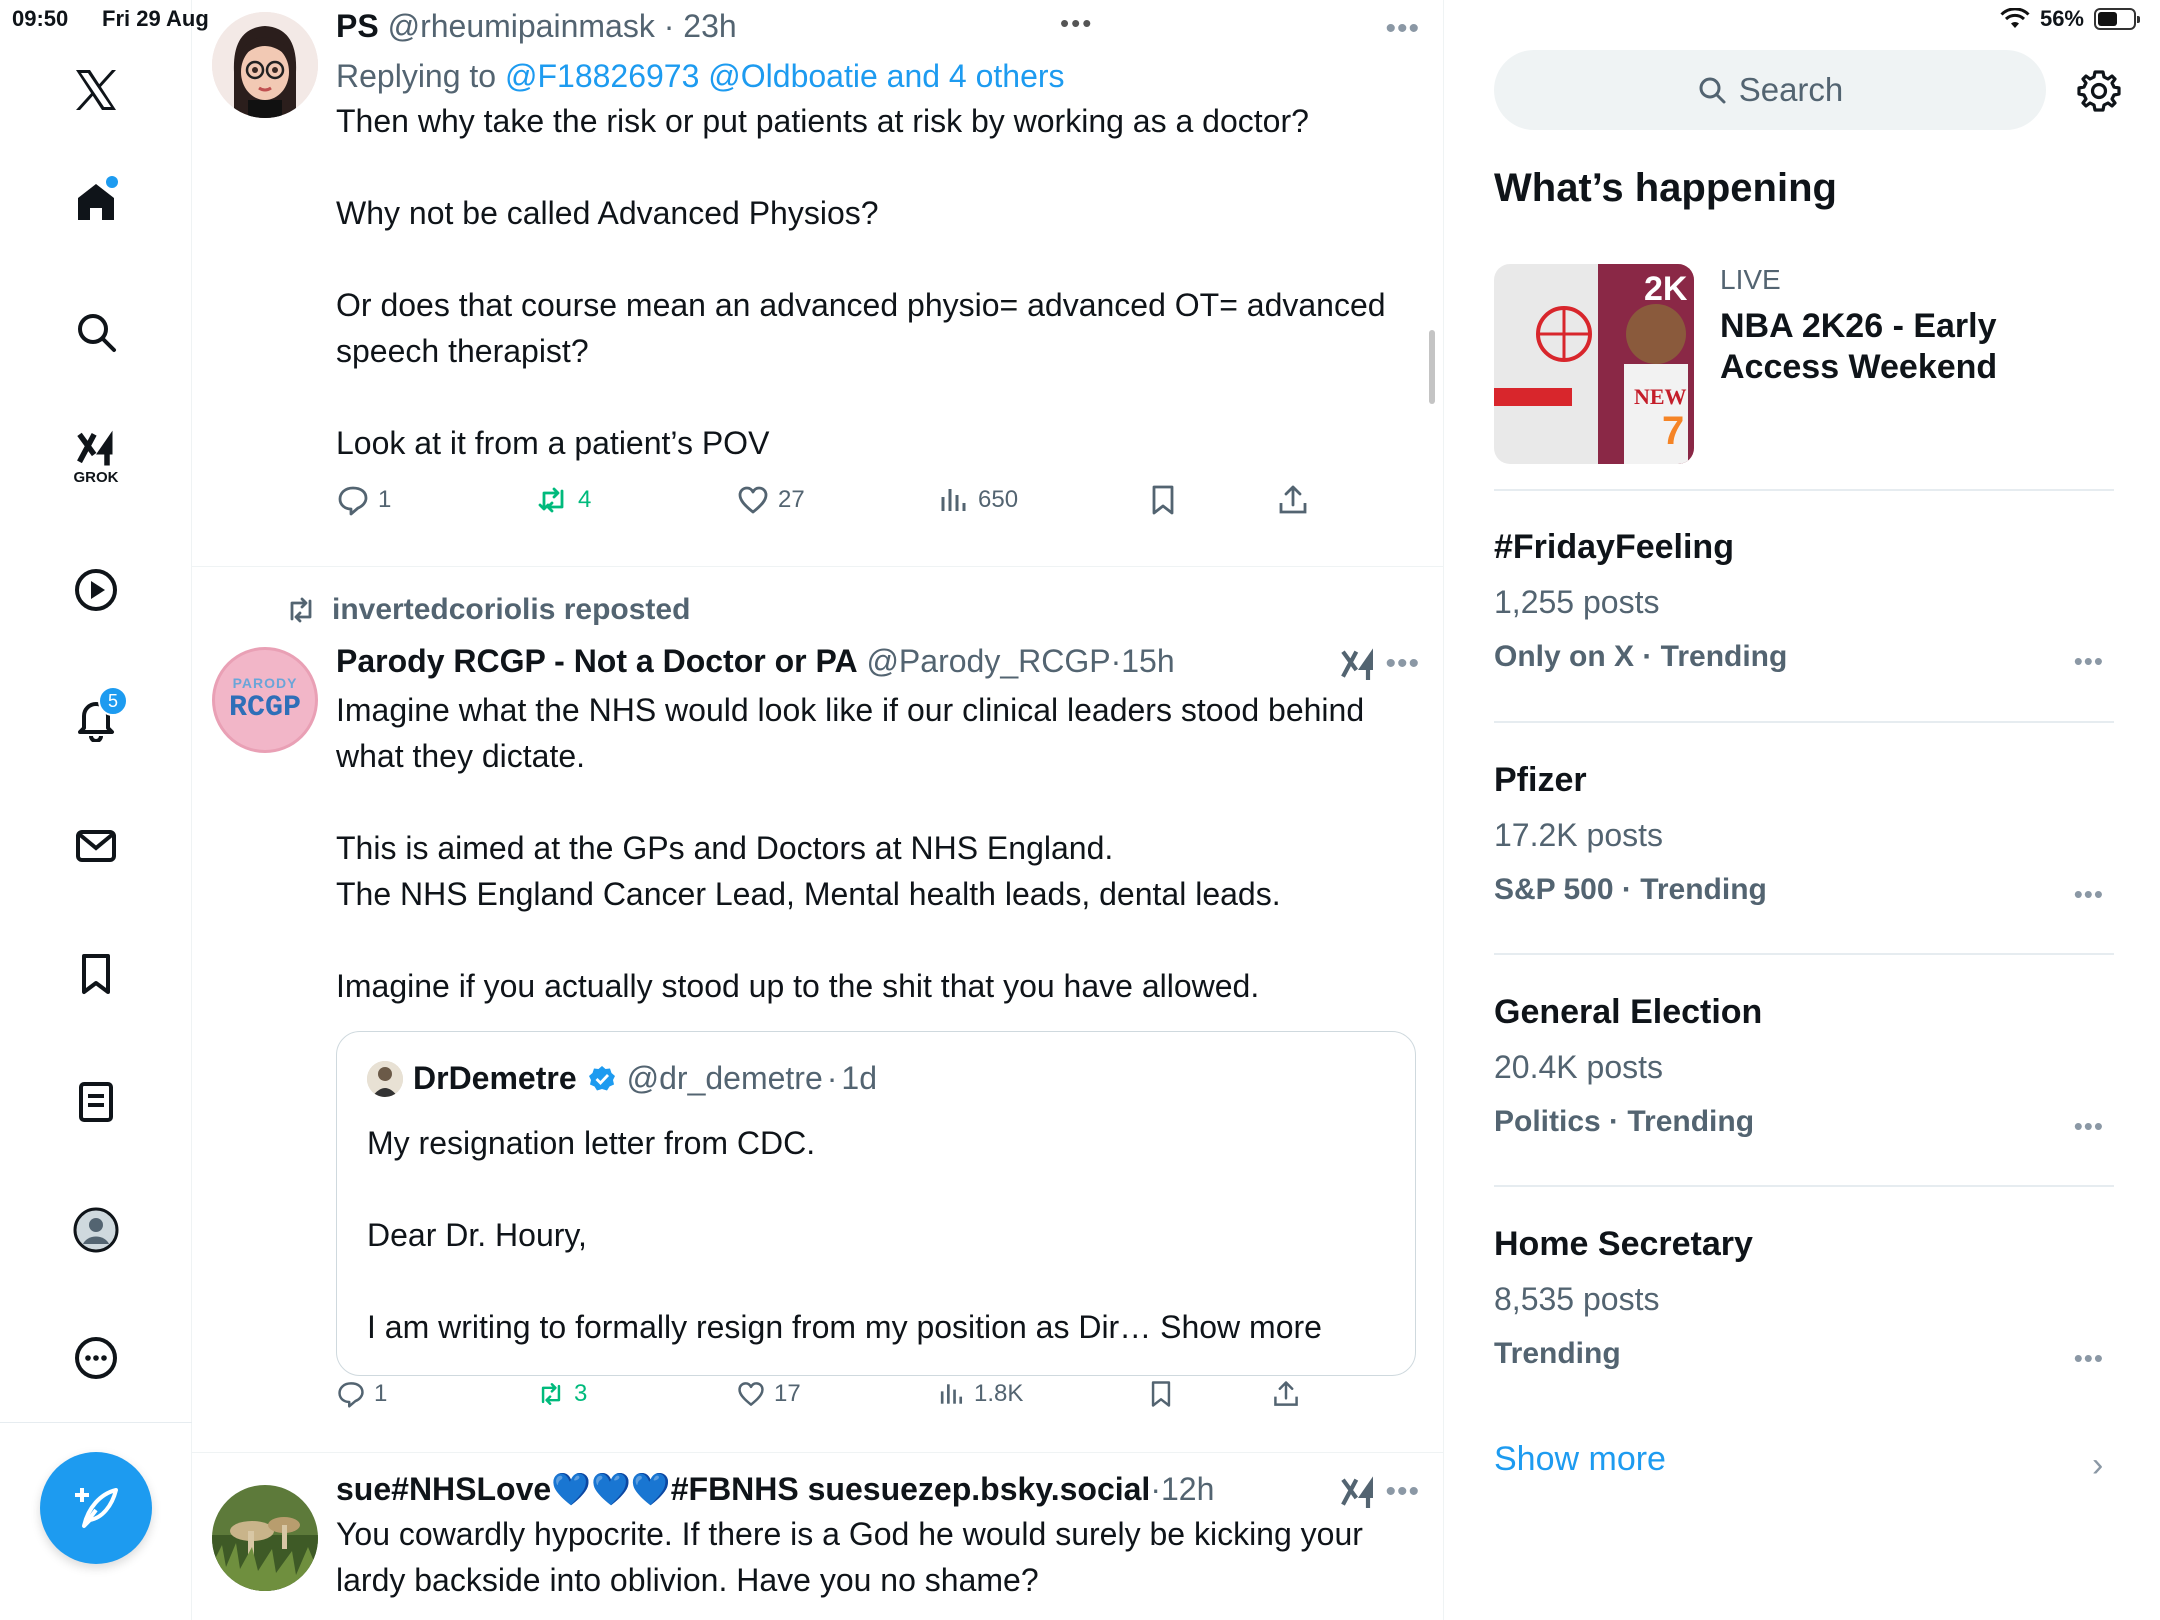 Image resolution: width=2160 pixels, height=1620 pixels. Describe the element at coordinates (725, 1078) in the screenshot. I see `quote-author-handle: @dr_demetre` at that location.